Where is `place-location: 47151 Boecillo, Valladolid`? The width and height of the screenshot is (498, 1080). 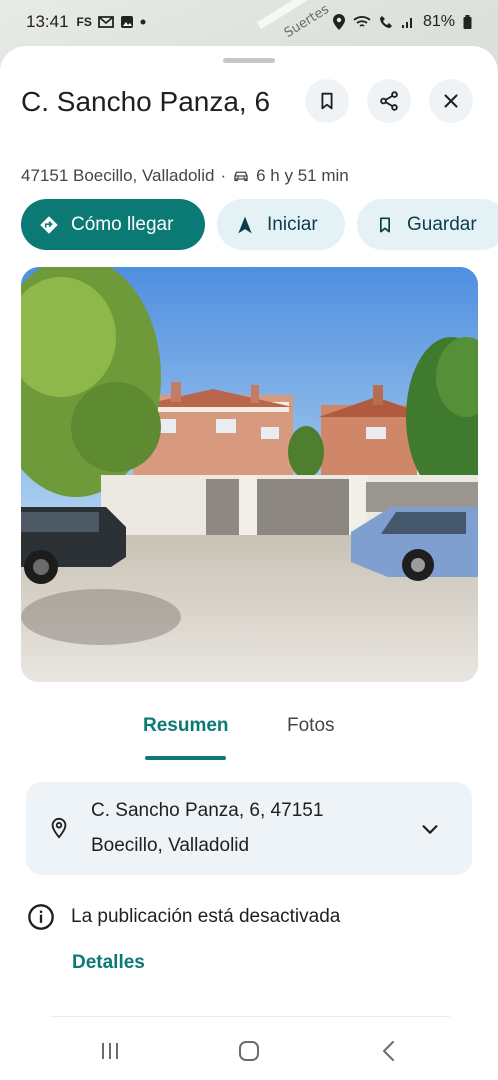
place-location: 47151 Boecillo, Valladolid is located at coordinates (118, 175).